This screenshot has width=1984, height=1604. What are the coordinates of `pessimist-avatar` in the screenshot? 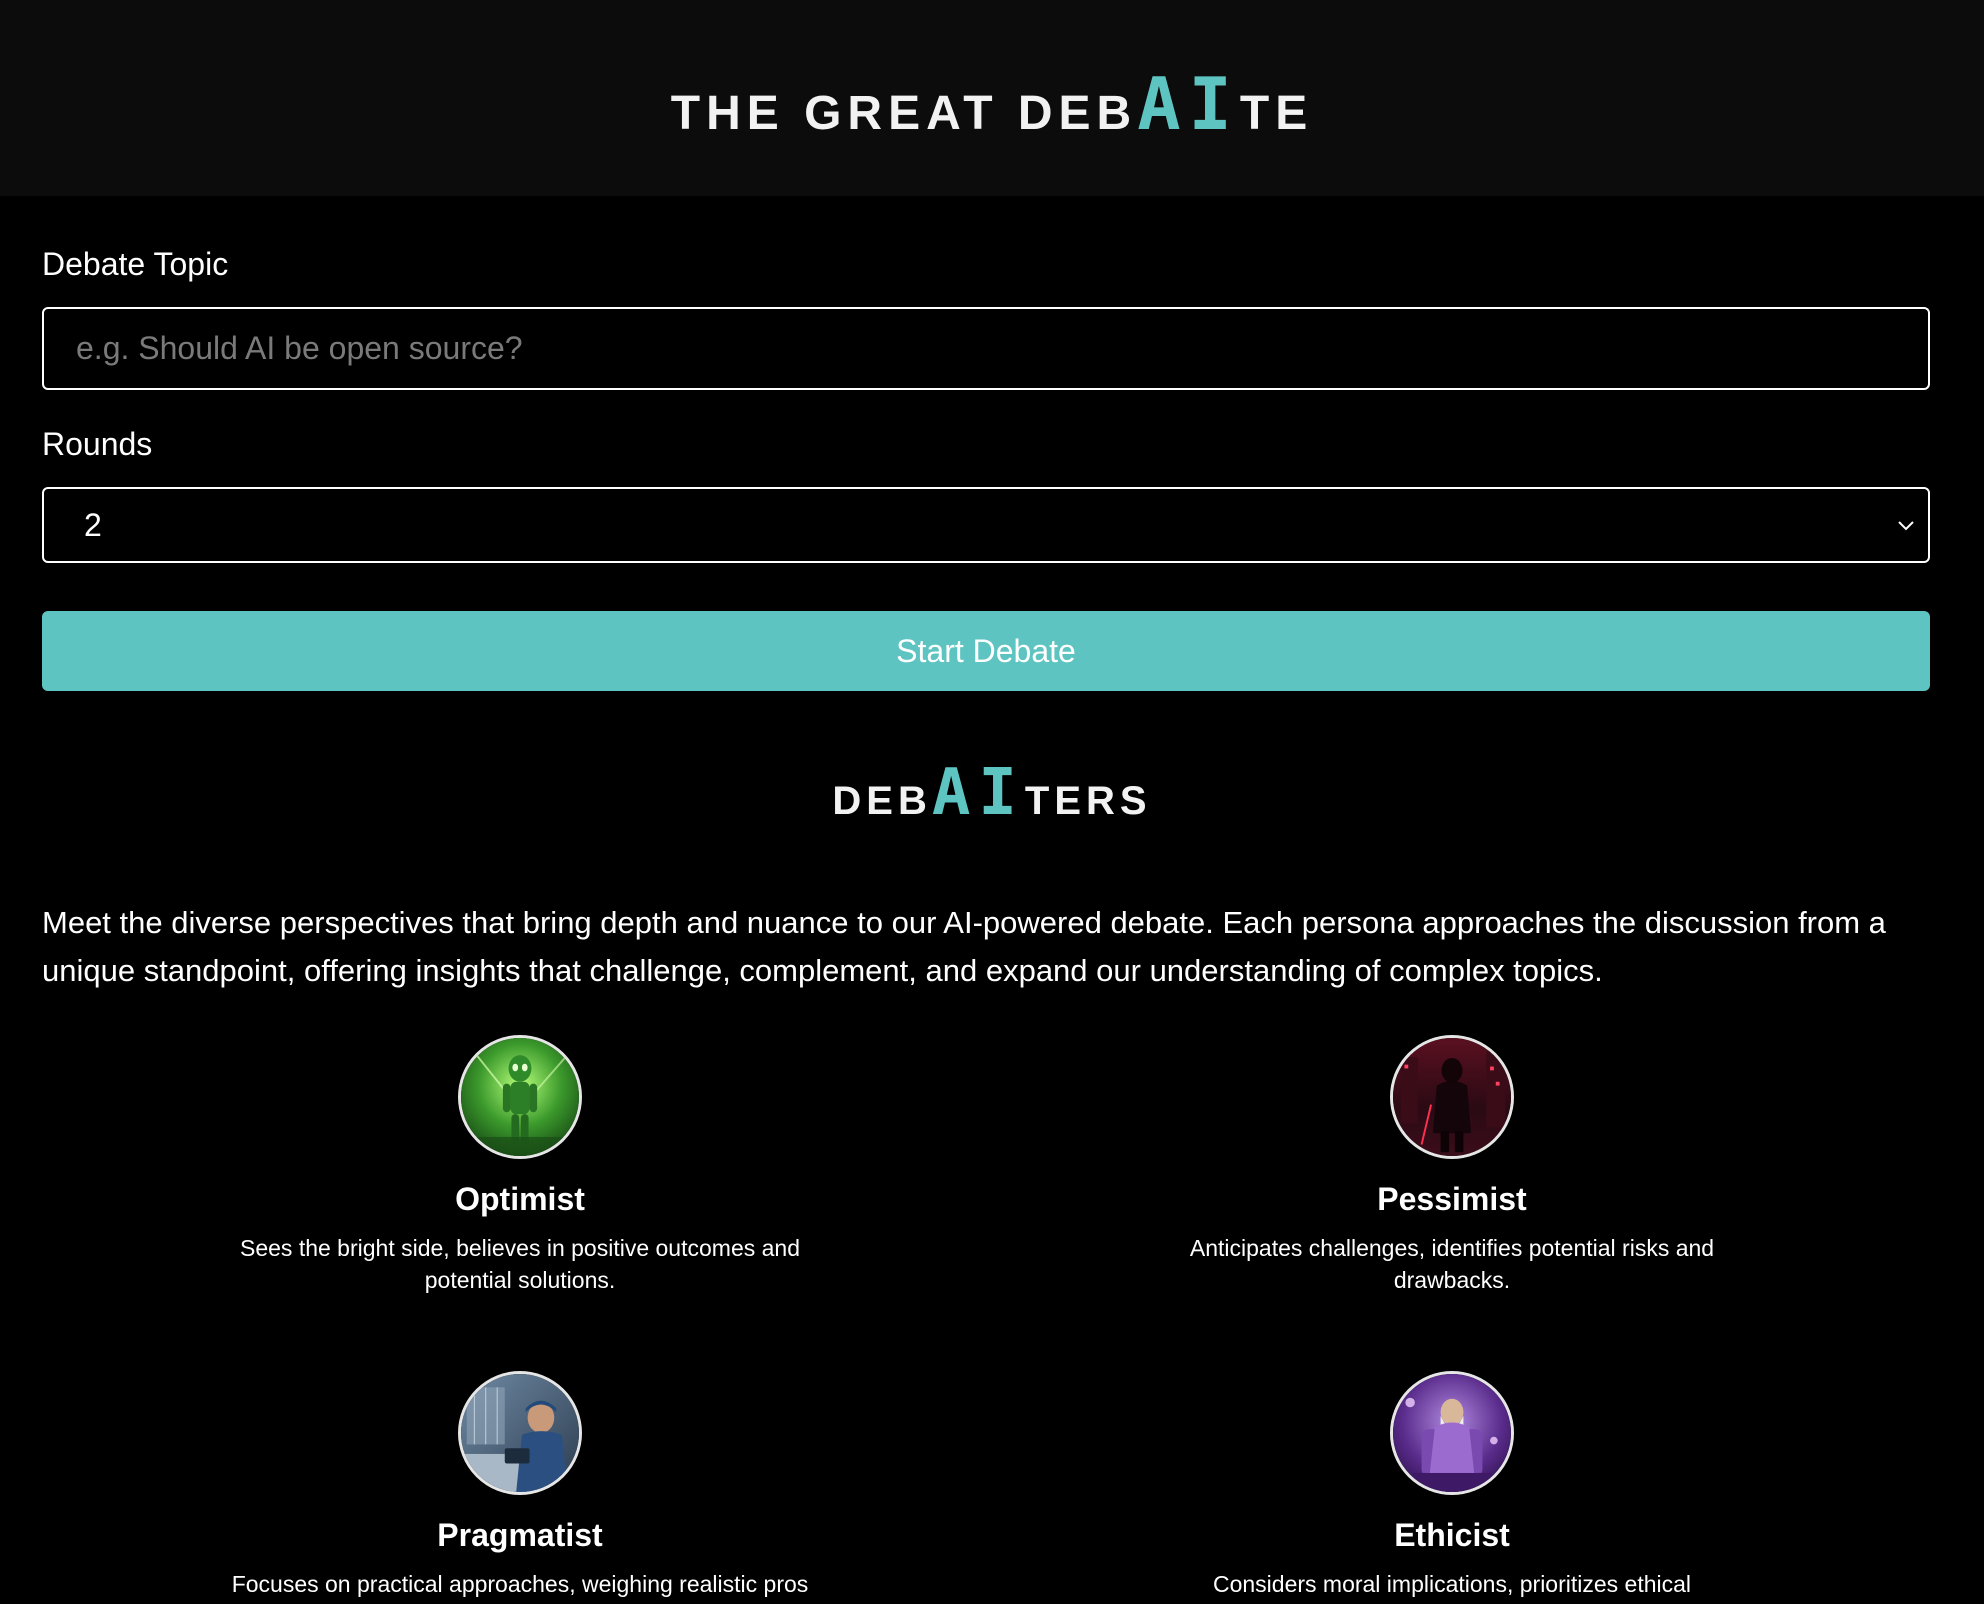 It's located at (1452, 1097).